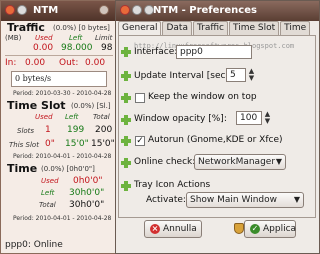 The width and height of the screenshot is (320, 254). I want to click on traffic-left-header: Left, so click(76, 38).